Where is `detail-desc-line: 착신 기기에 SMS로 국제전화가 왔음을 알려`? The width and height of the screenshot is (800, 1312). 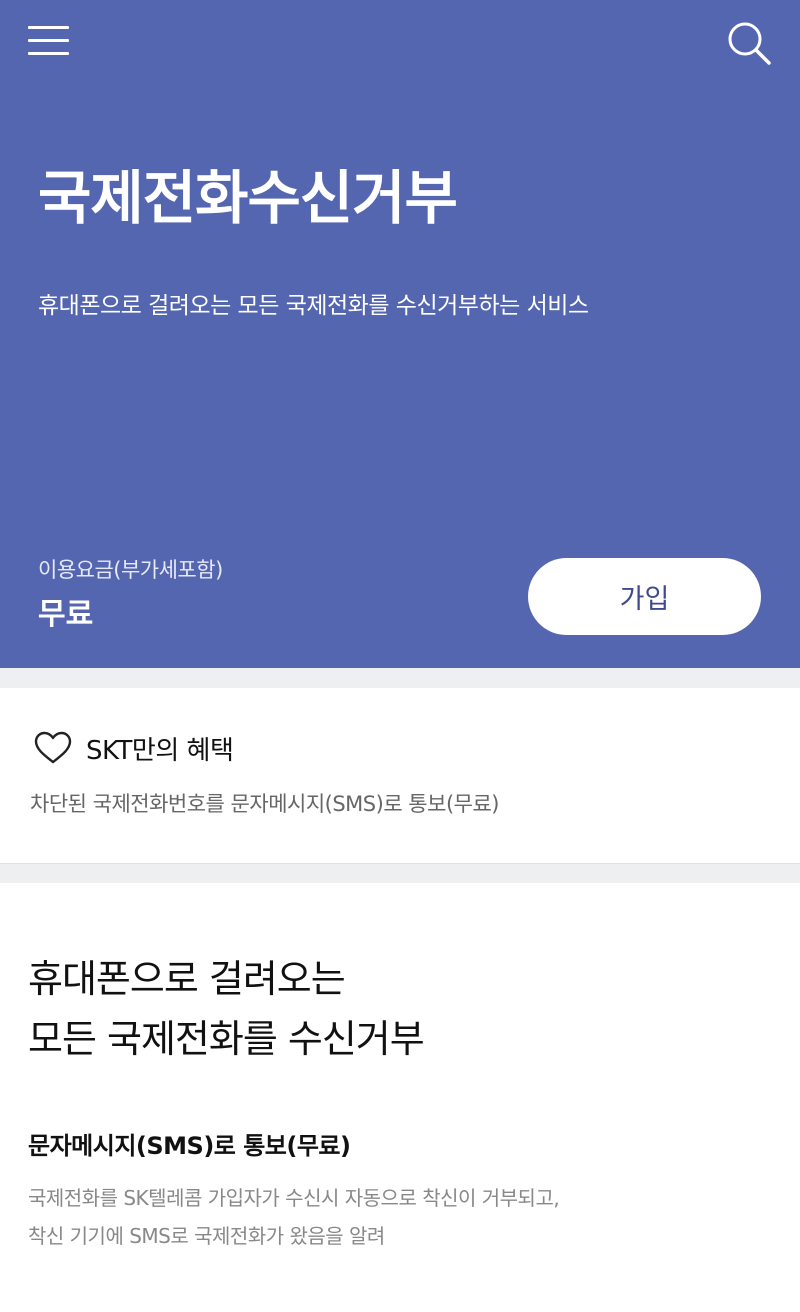
detail-desc-line: 착신 기기에 SMS로 국제전화가 왔음을 알려 is located at coordinates (206, 1236).